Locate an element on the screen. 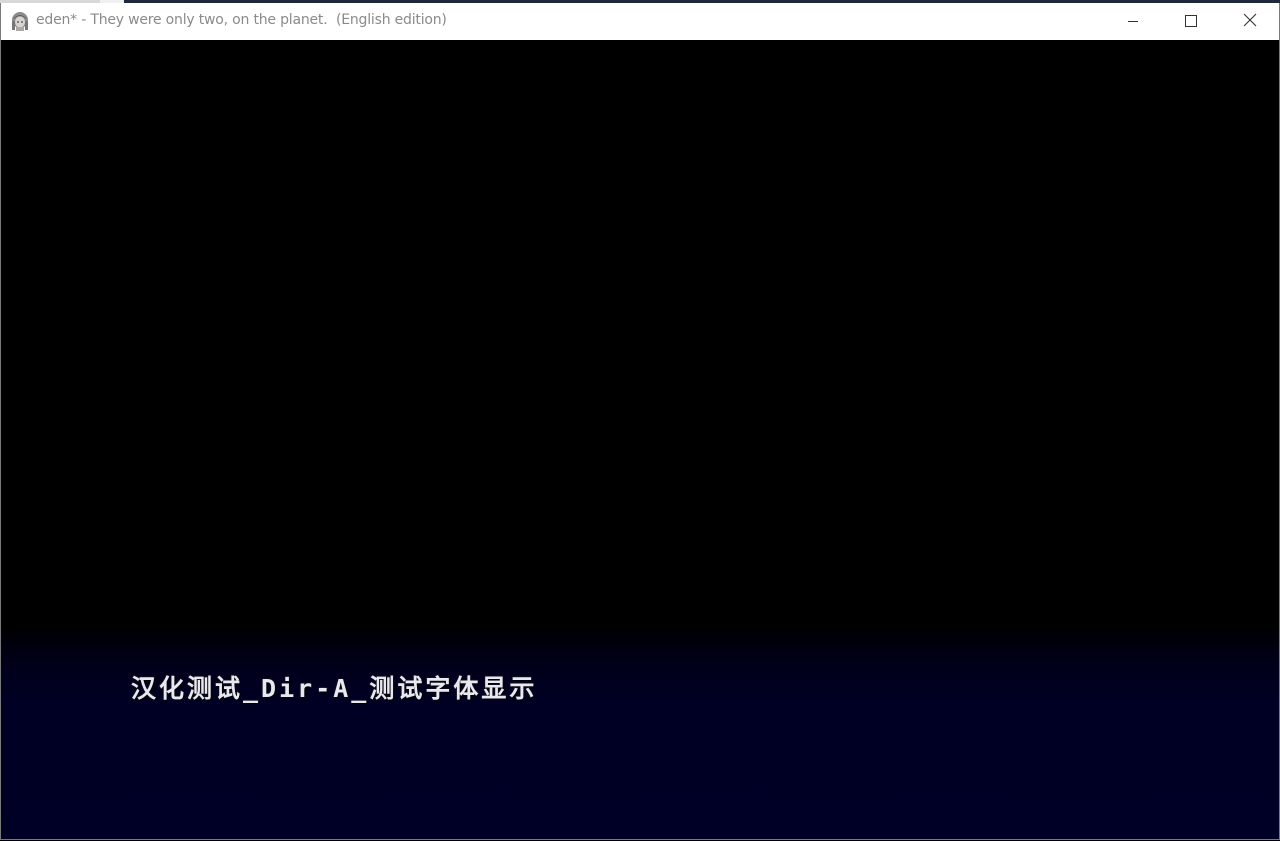  minimize-icon is located at coordinates (1133, 21).